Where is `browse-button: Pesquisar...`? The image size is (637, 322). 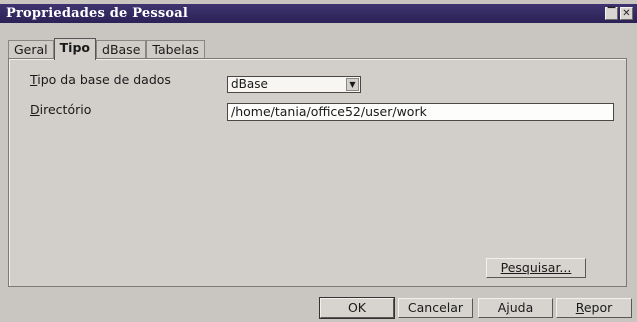
browse-button: Pesquisar... is located at coordinates (536, 268).